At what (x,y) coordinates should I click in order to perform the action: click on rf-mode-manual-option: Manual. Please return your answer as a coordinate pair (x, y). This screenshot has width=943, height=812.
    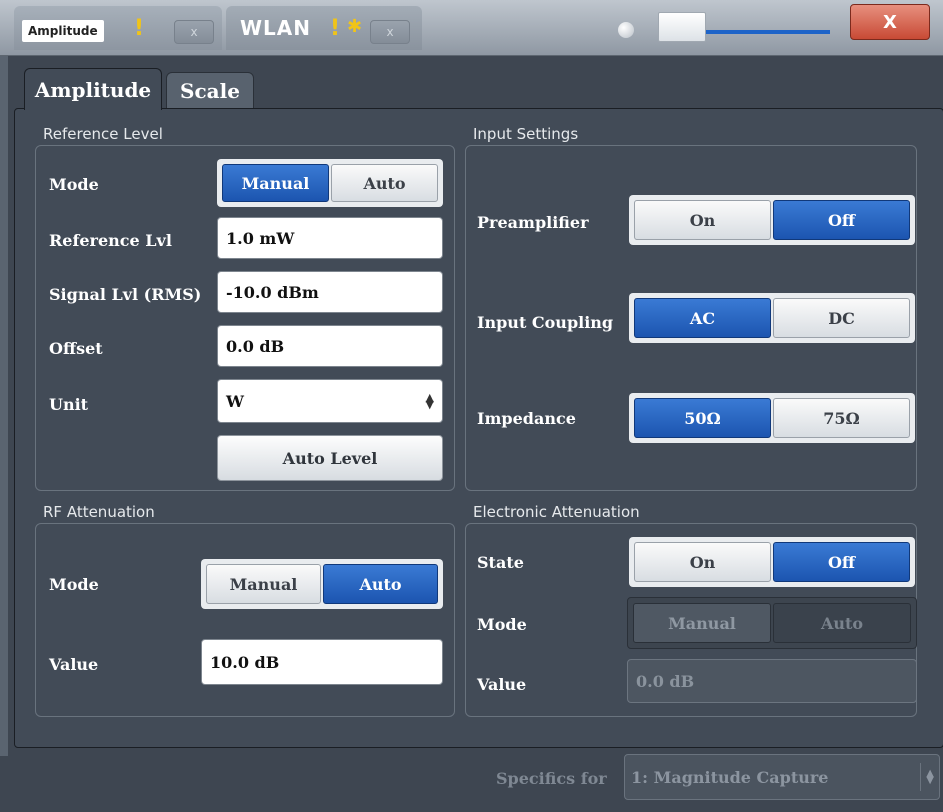
    Looking at the image, I should click on (263, 584).